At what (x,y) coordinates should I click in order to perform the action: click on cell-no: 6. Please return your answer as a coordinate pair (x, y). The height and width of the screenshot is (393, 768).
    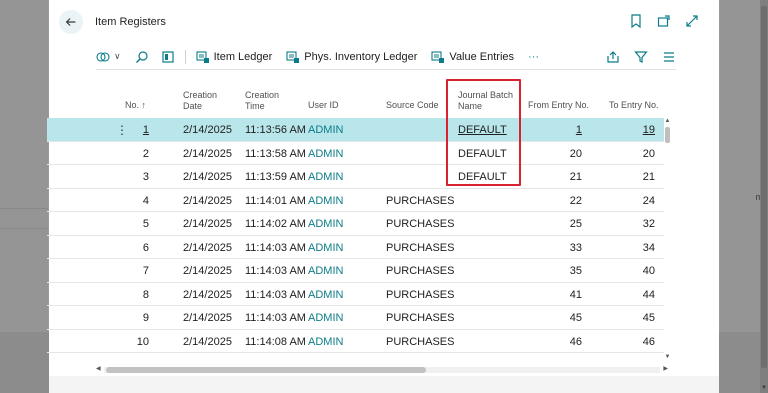
    Looking at the image, I should click on (146, 248).